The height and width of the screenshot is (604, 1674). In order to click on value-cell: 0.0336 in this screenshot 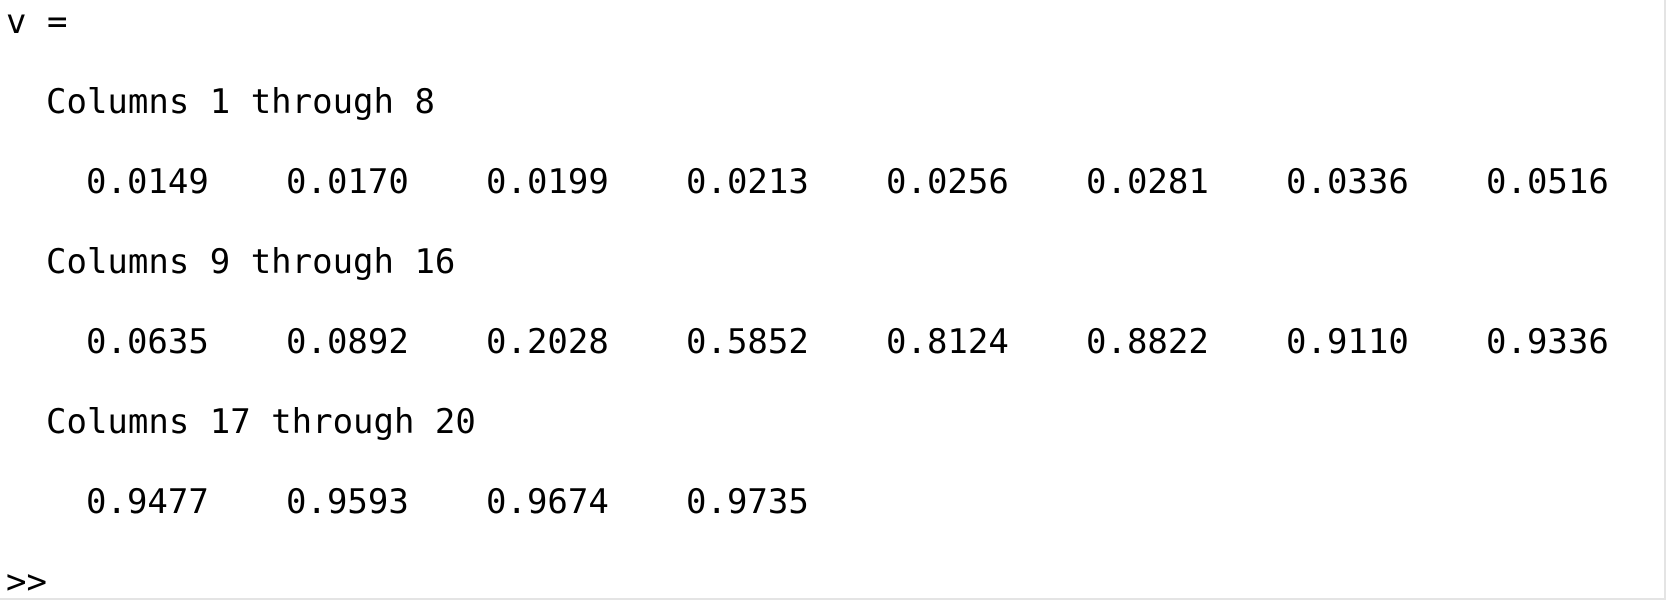, I will do `click(1347, 182)`.